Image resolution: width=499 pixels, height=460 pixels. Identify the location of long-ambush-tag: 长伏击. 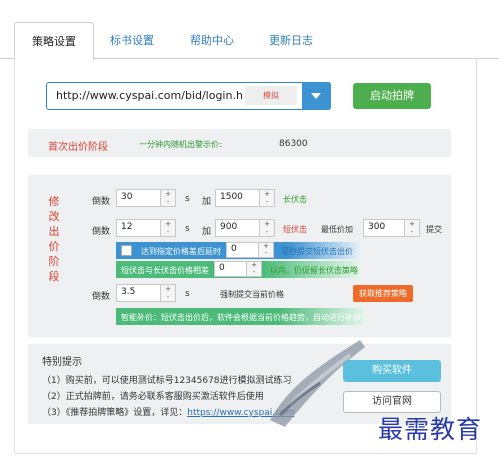
(295, 199).